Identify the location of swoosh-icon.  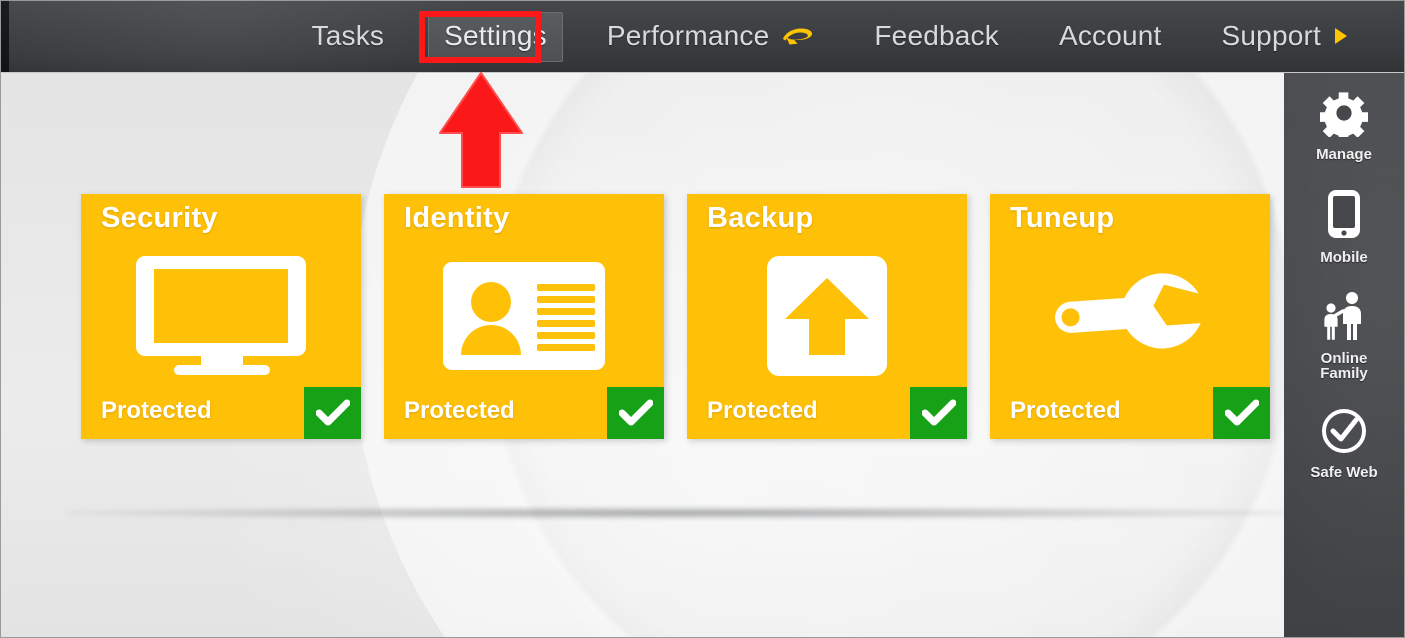
(797, 36).